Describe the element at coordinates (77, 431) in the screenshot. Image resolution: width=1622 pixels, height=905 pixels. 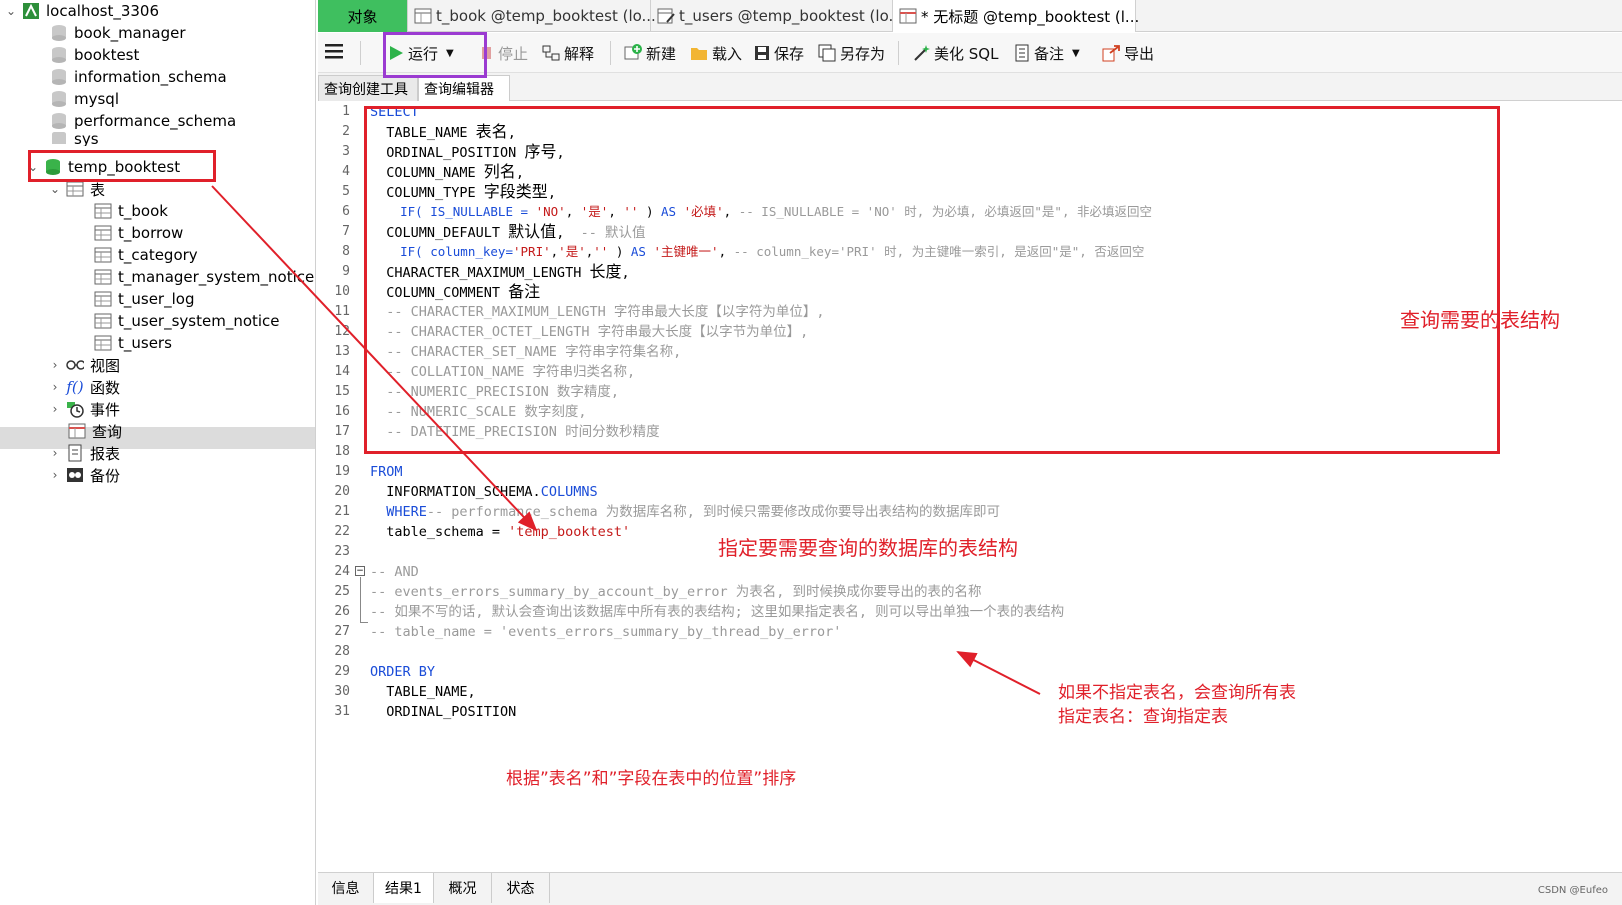
I see `query-icon` at that location.